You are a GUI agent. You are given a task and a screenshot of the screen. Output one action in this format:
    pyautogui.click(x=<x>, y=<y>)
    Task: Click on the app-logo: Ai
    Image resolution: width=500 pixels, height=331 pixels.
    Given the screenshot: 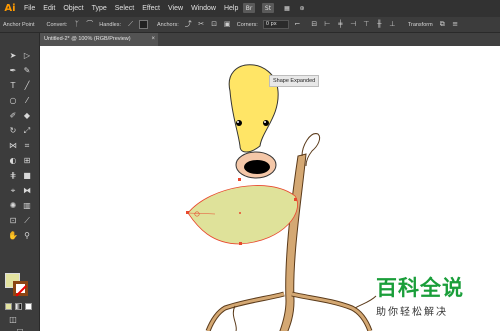 What is the action you would take?
    pyautogui.click(x=10, y=8)
    